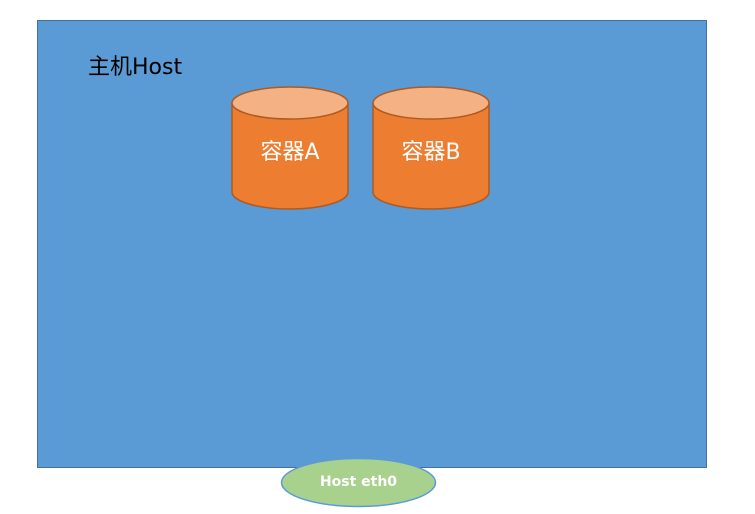 The height and width of the screenshot is (514, 755). What do you see at coordinates (290, 152) in the screenshot?
I see `container-a-label: 容器A` at bounding box center [290, 152].